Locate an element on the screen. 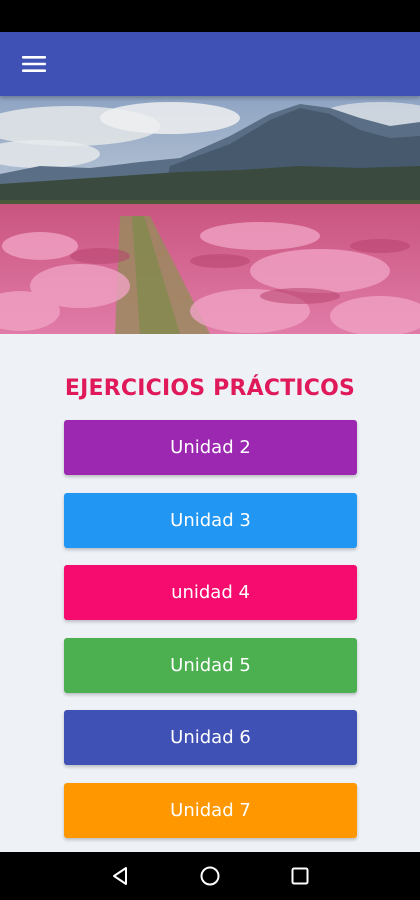 This screenshot has width=420, height=900. unidad-7-button: Unidad 7 is located at coordinates (210, 810).